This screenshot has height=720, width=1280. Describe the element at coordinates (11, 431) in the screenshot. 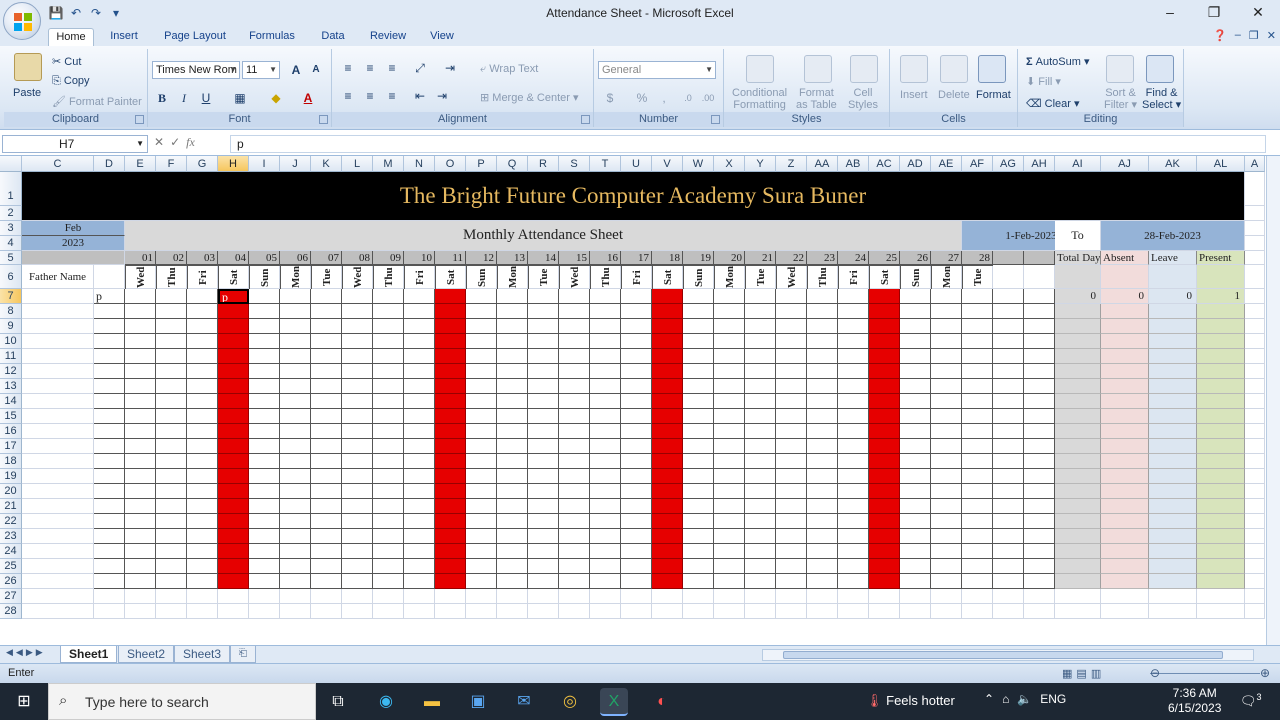

I see `row-header: 16` at that location.